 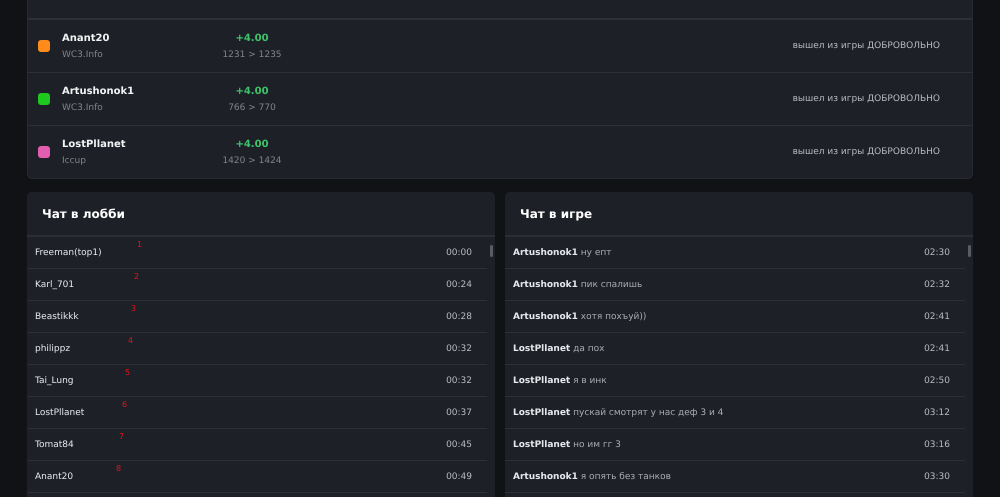 I want to click on message-time: 02:50, so click(x=937, y=381).